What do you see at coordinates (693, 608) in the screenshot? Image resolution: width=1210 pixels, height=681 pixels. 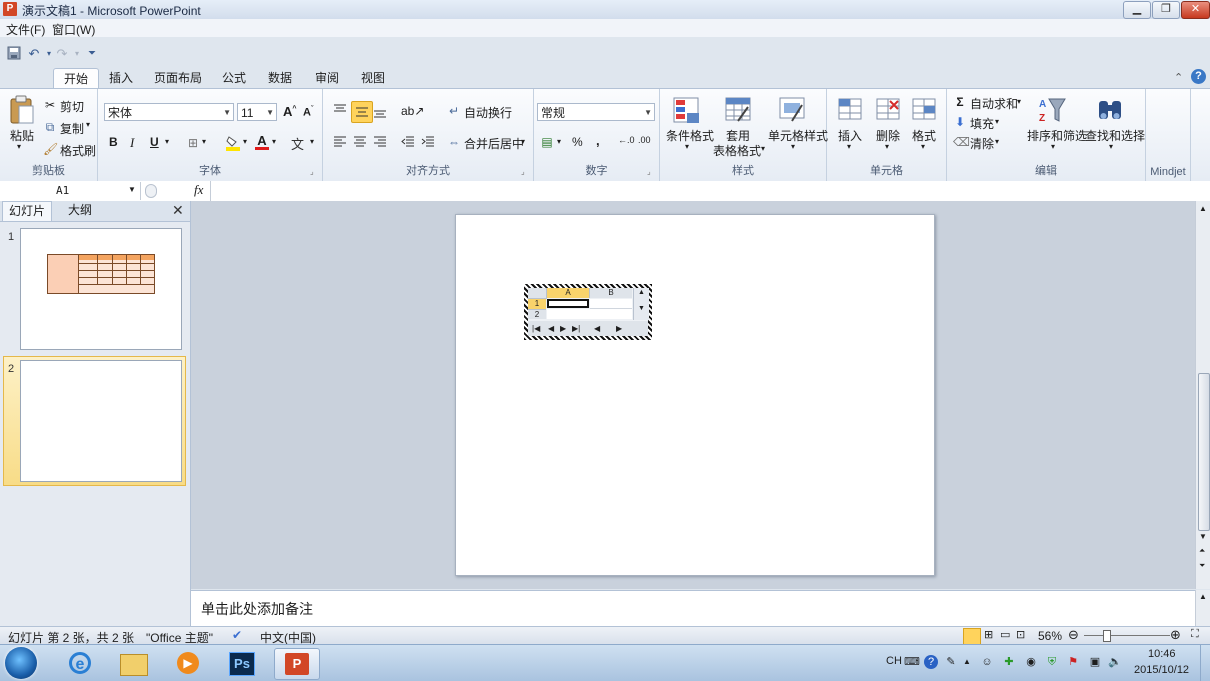 I see `notes-pane: 单击此处添加备注` at bounding box center [693, 608].